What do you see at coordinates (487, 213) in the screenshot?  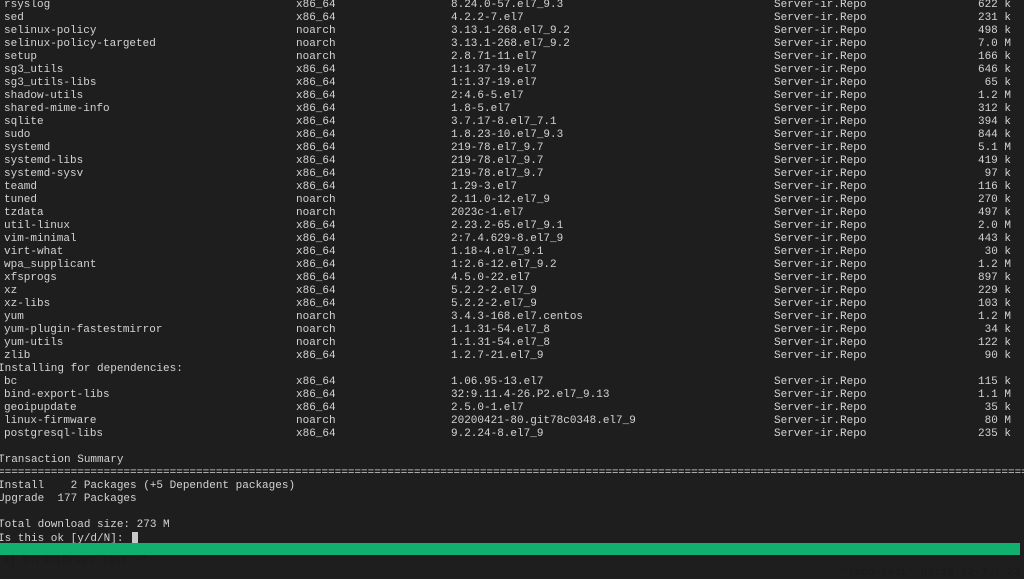 I see `package-ver: 2023c-1.el7` at bounding box center [487, 213].